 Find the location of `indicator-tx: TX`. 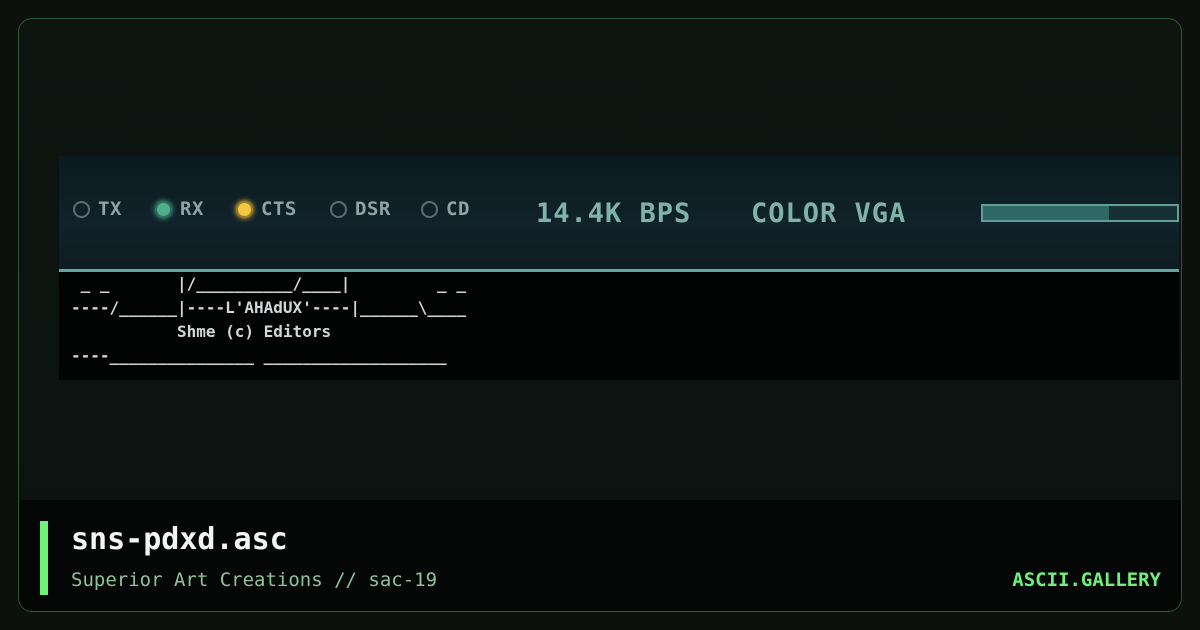

indicator-tx: TX is located at coordinates (97, 209).